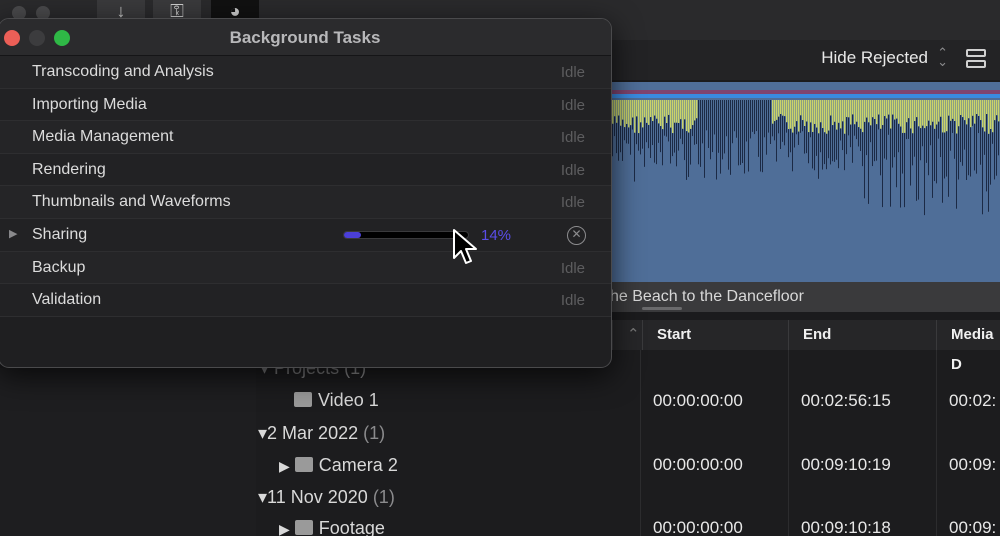 This screenshot has height=536, width=1000. Describe the element at coordinates (303, 399) in the screenshot. I see `clapper-icon` at that location.